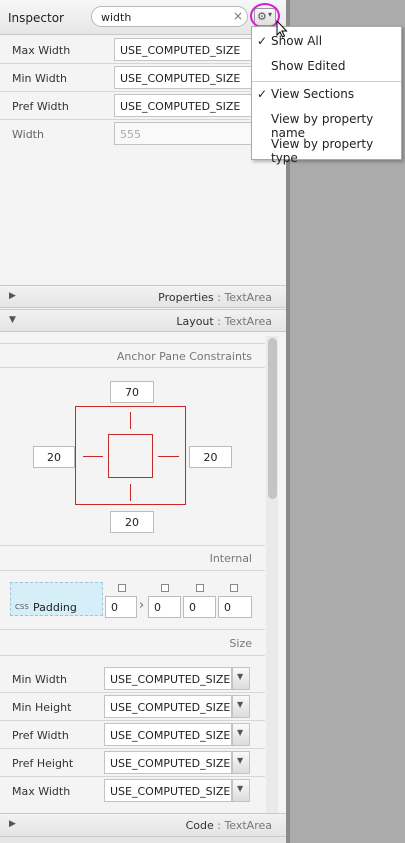 The image size is (405, 843). Describe the element at coordinates (116, 17) in the screenshot. I see `search-value: width` at that location.